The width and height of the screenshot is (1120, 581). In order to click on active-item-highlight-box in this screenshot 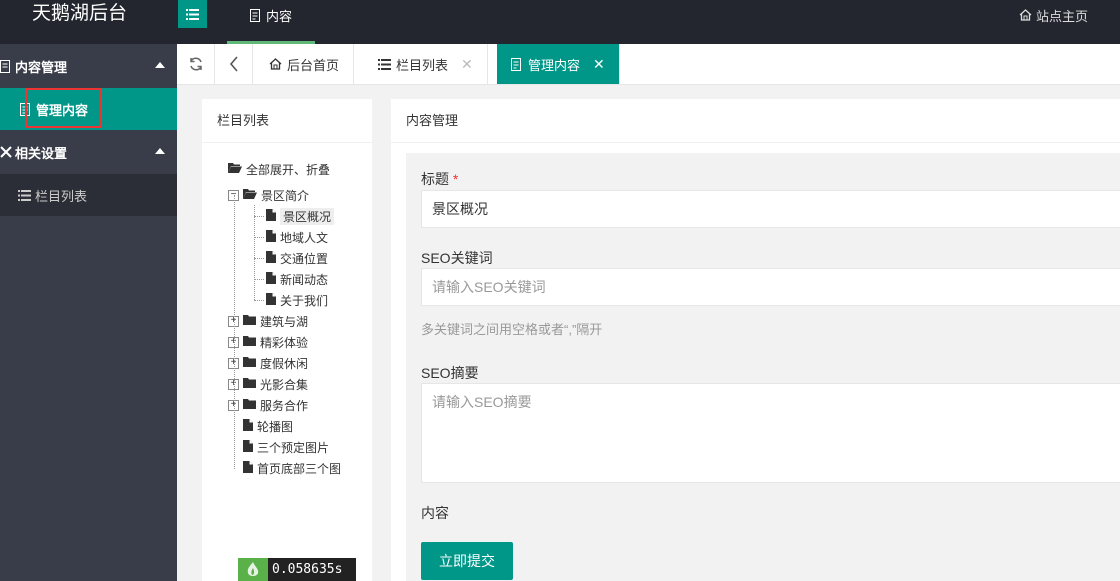, I will do `click(63, 108)`.